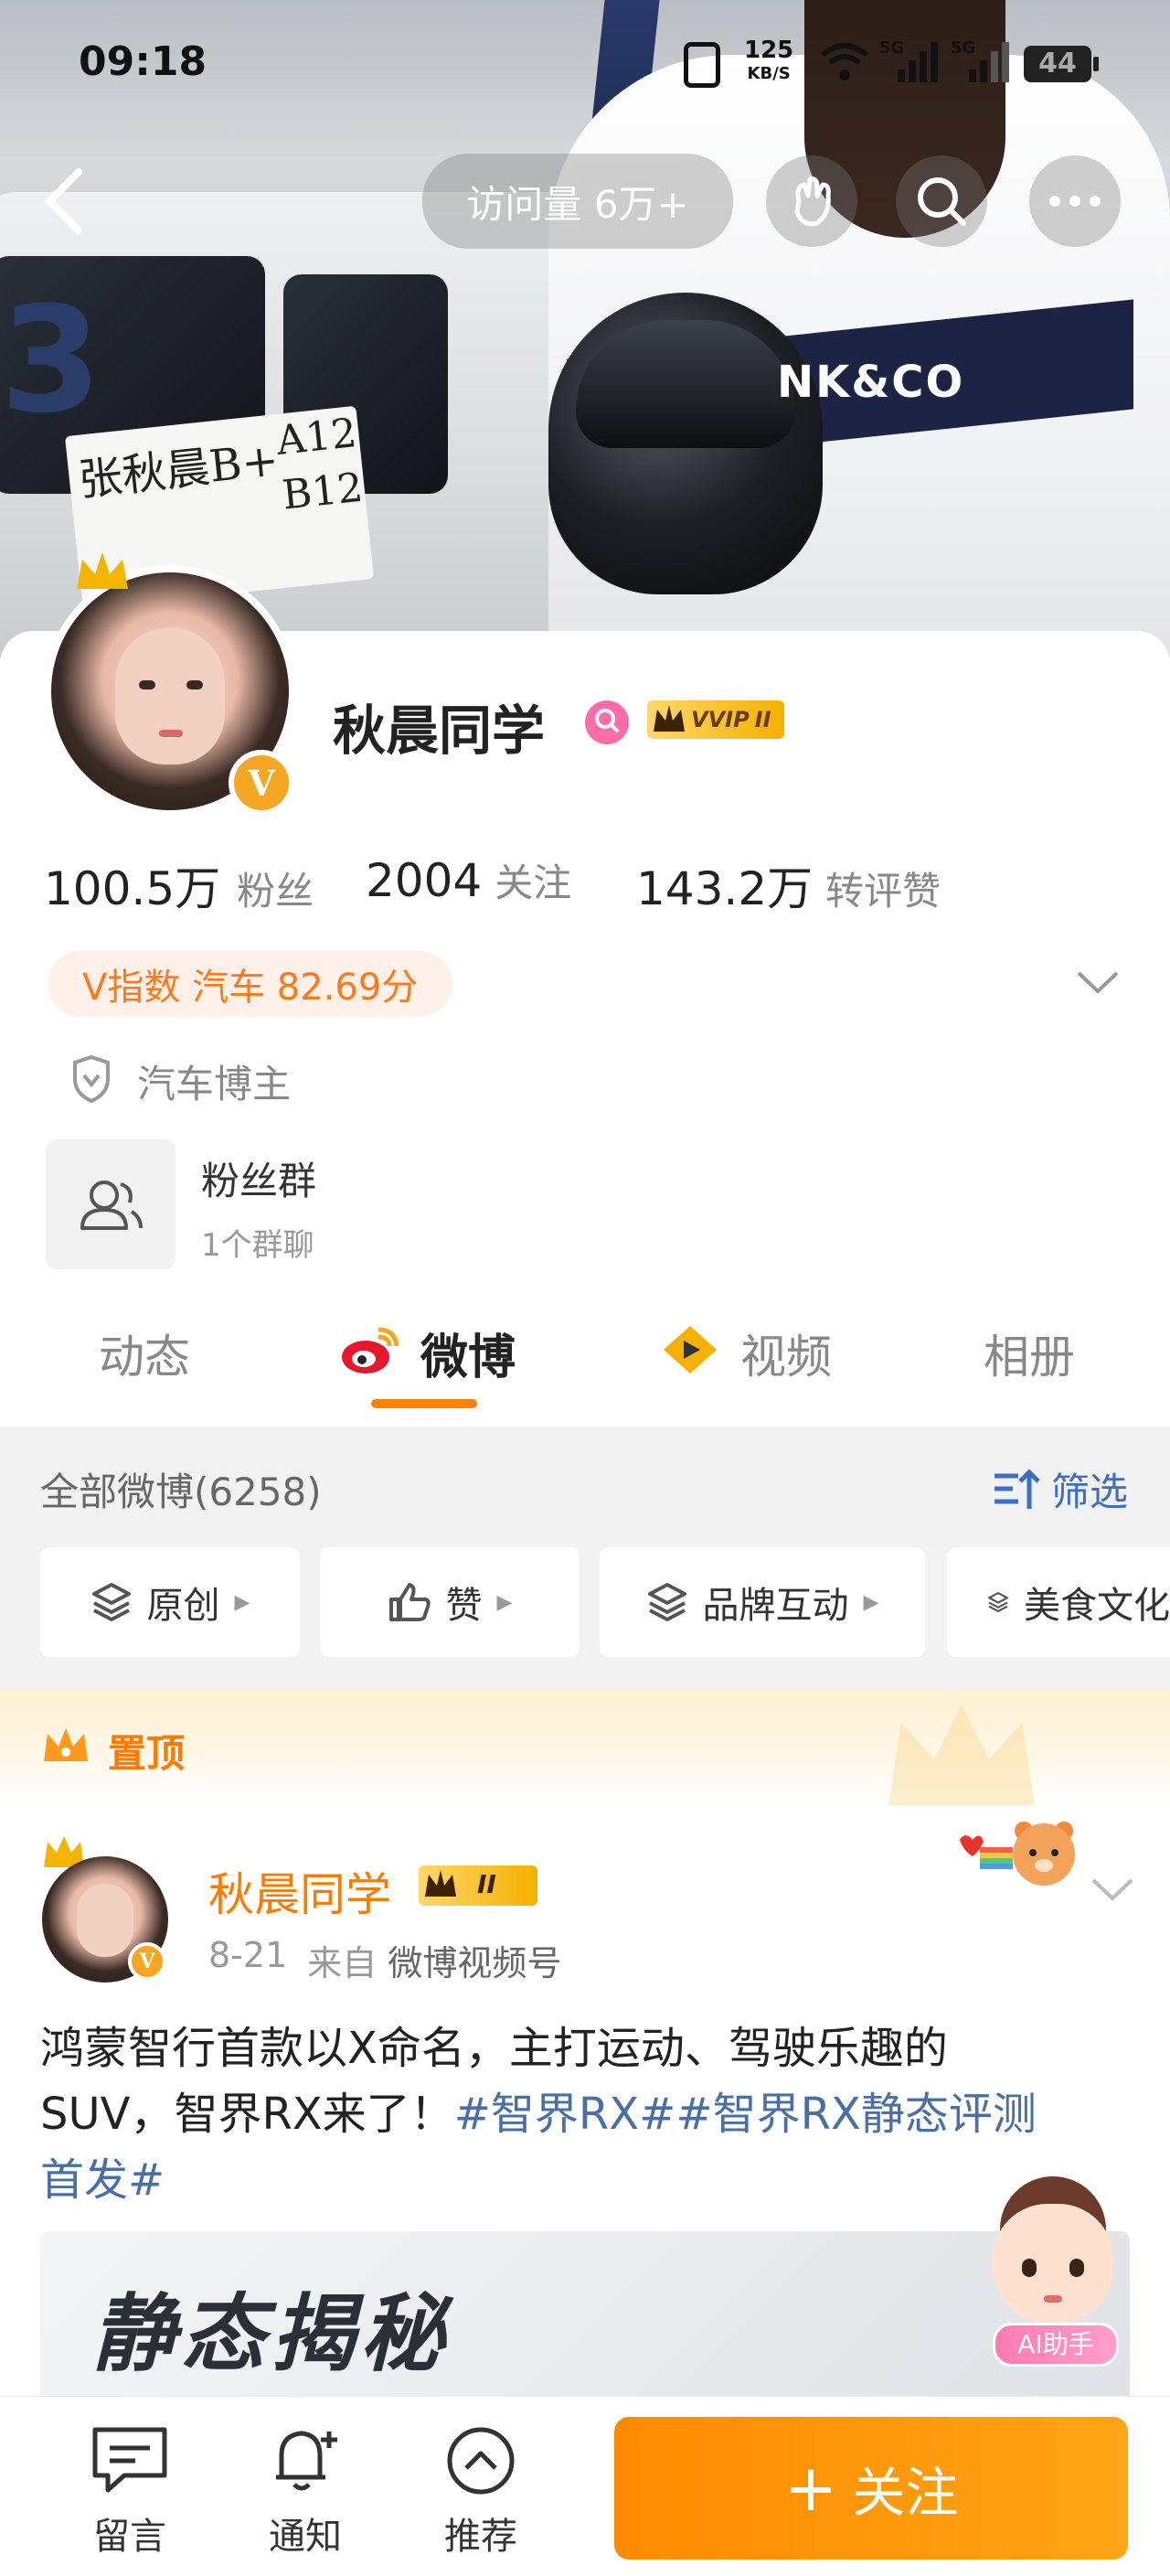  What do you see at coordinates (1059, 1602) in the screenshot?
I see `chip-food: 美食文化` at bounding box center [1059, 1602].